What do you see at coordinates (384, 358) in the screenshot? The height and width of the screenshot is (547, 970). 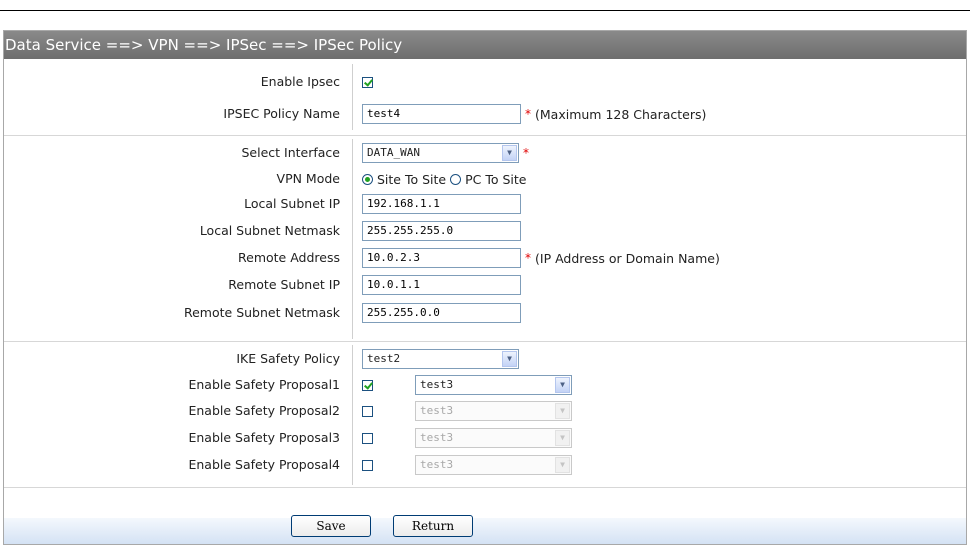 I see `ike-policy-value: test2` at bounding box center [384, 358].